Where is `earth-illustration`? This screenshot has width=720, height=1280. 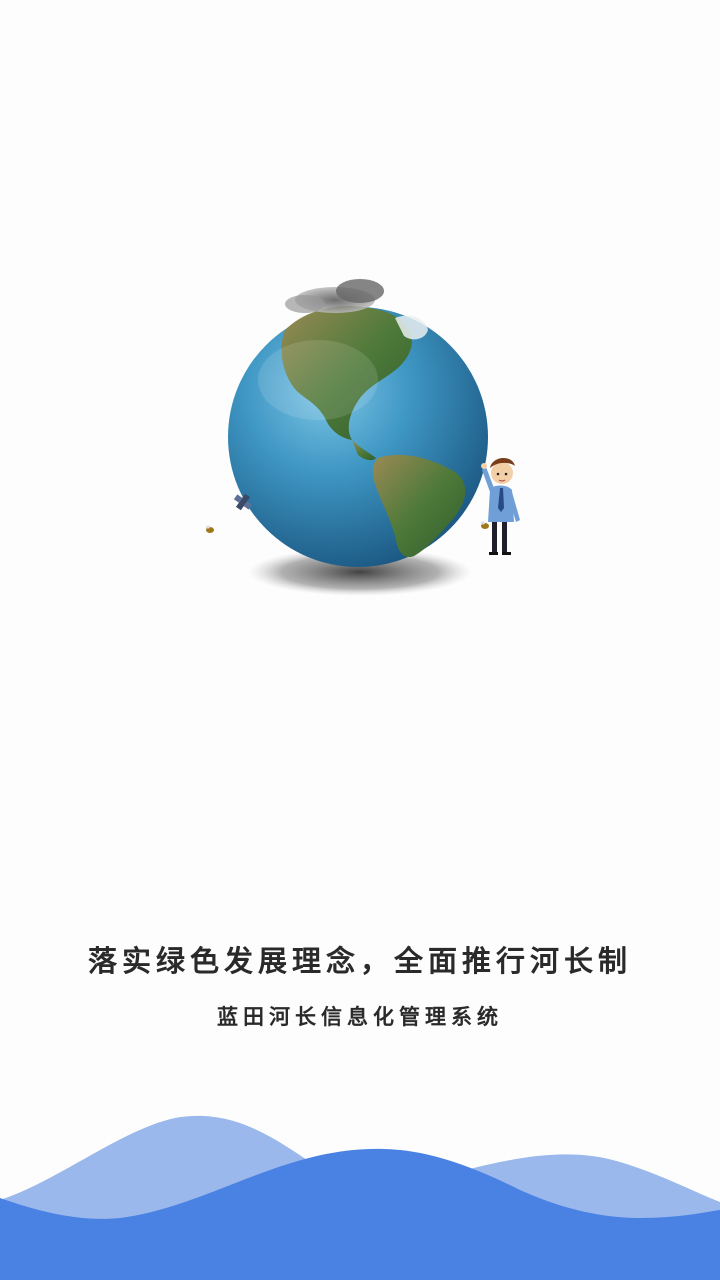
earth-illustration is located at coordinates (363, 437).